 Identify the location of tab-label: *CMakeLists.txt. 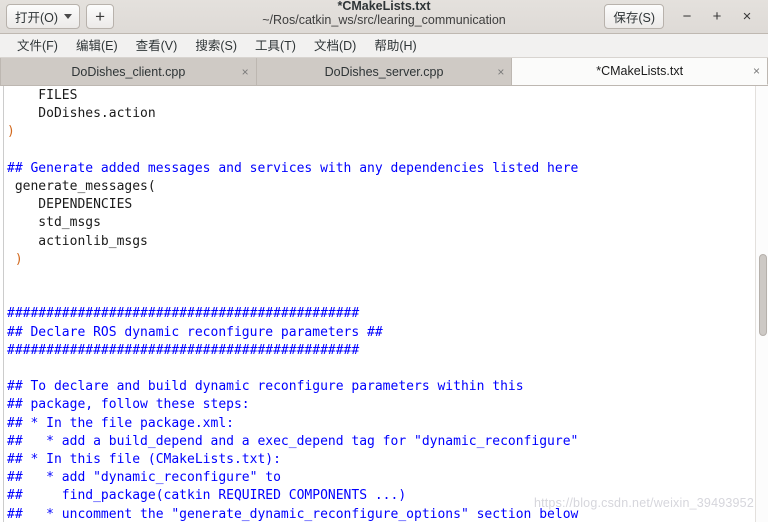
(640, 71).